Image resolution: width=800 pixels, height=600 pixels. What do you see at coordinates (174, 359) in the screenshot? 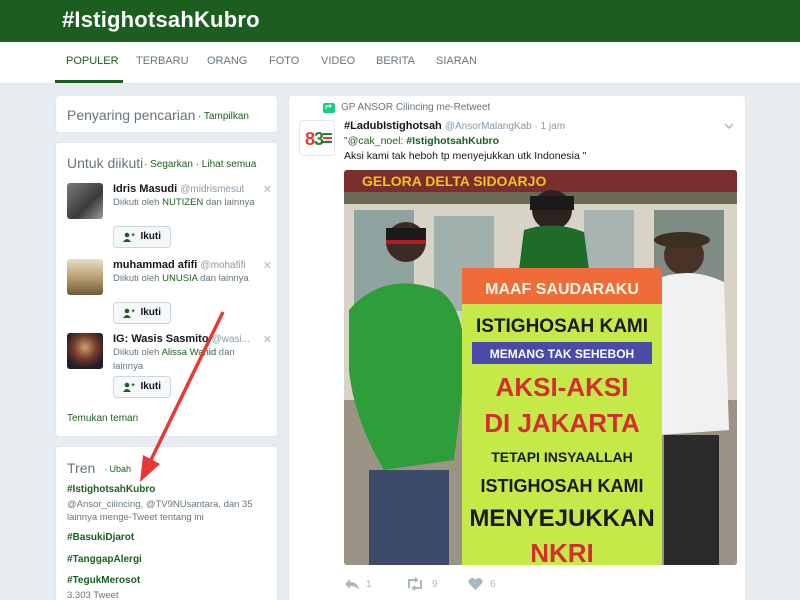
I see `follow-context: Diikuti oleh Alissa Wahid dan lainnya` at bounding box center [174, 359].